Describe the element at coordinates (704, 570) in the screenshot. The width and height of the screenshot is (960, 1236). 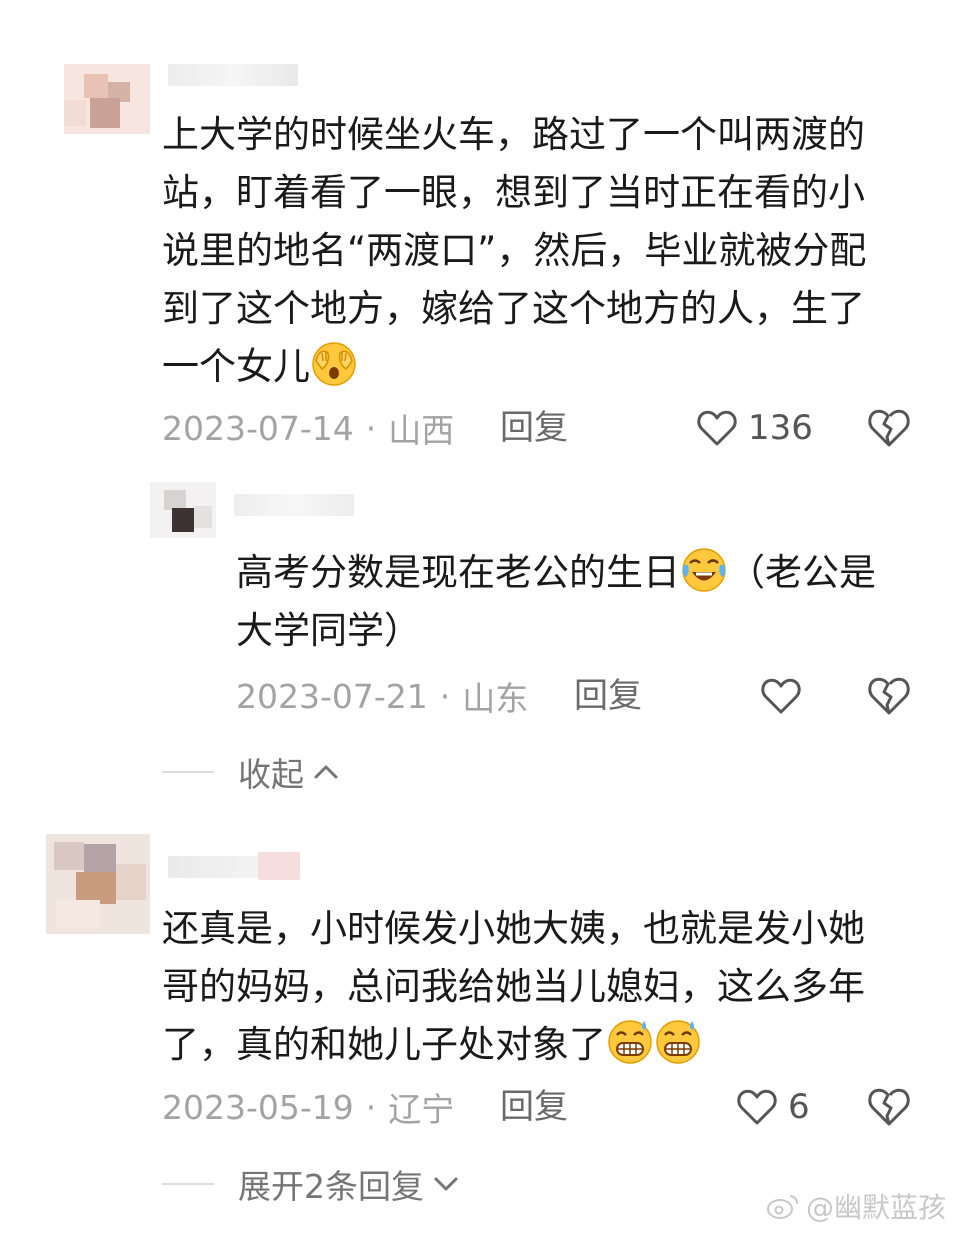
I see `laughing-tears-emoji` at that location.